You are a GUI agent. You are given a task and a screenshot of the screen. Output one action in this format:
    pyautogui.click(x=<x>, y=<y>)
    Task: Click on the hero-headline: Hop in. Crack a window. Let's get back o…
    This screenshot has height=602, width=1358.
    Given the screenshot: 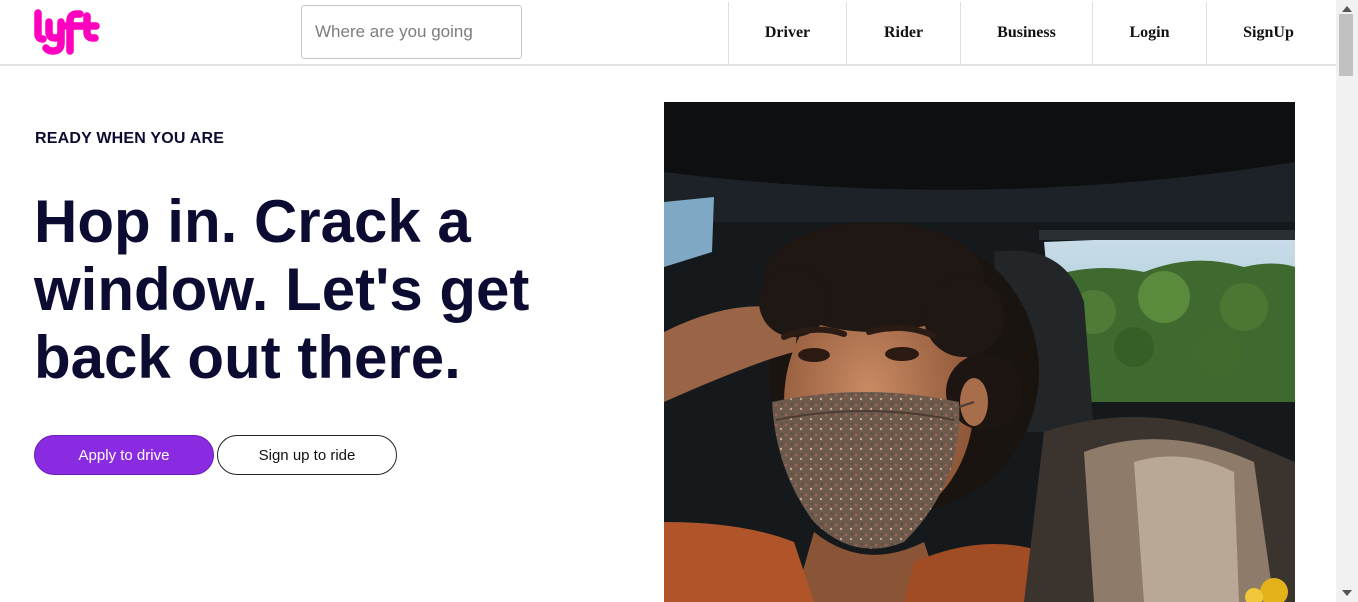 What is the action you would take?
    pyautogui.click(x=282, y=289)
    